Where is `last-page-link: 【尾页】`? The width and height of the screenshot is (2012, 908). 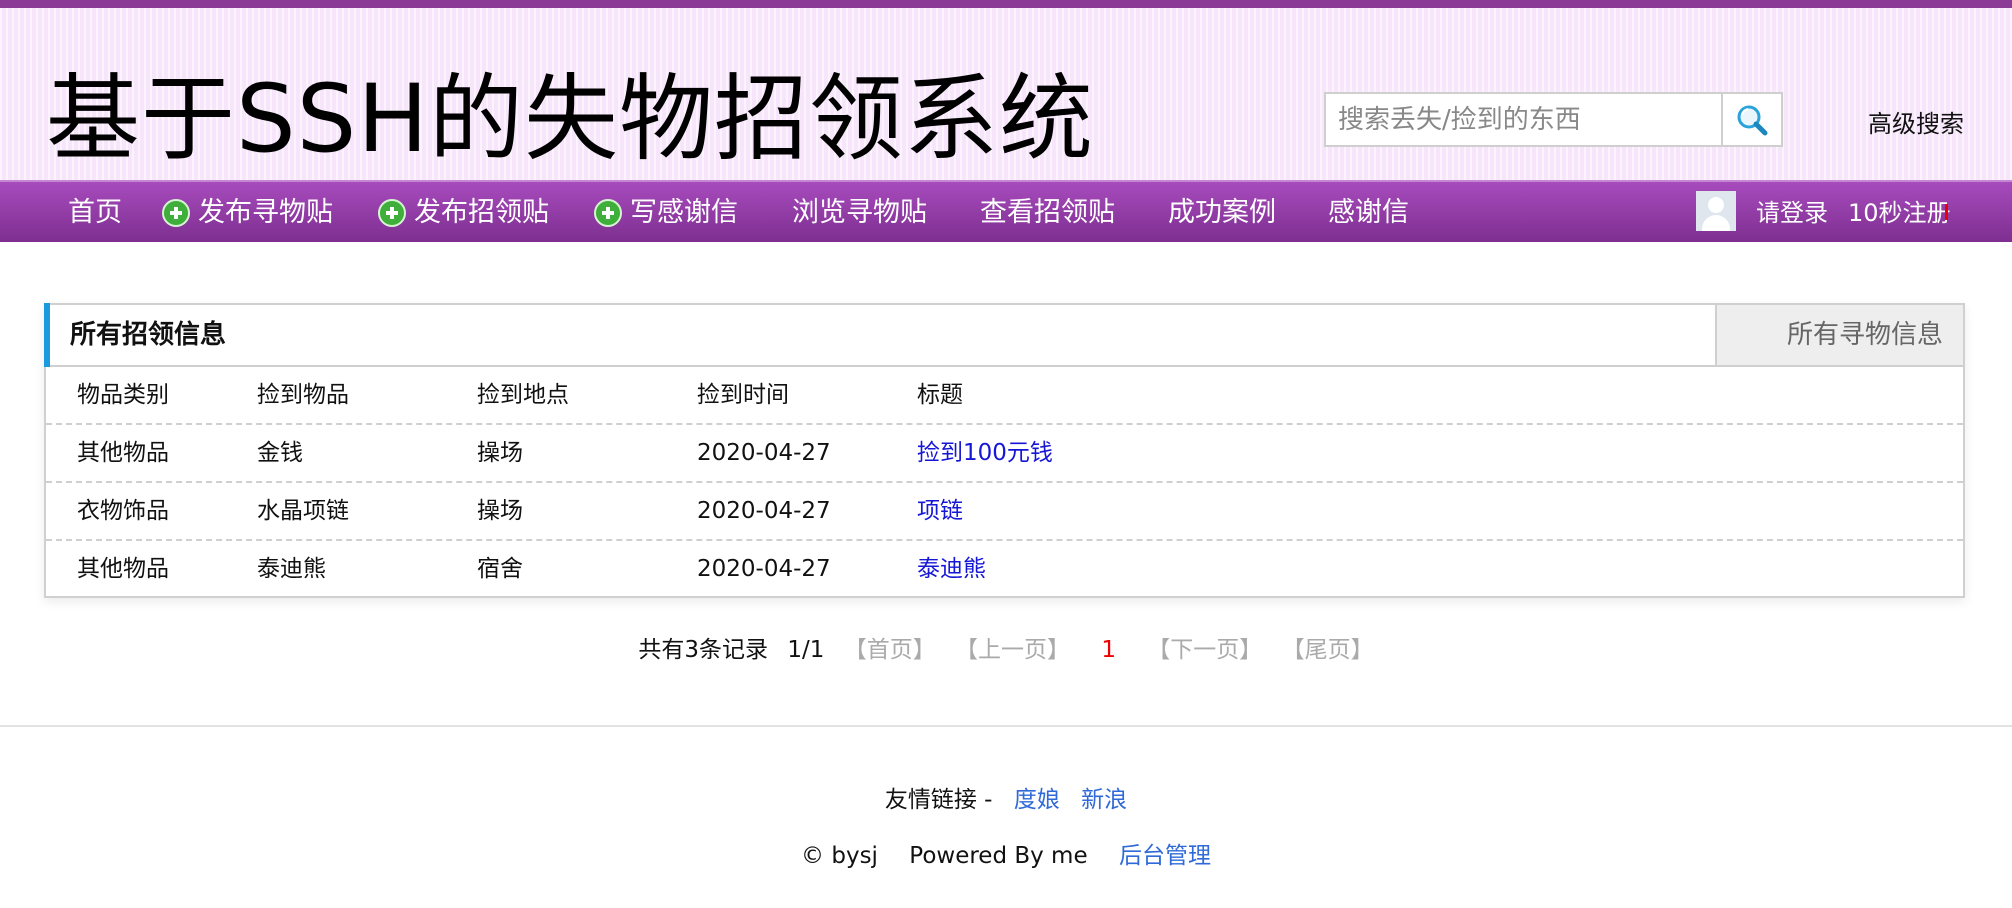 last-page-link: 【尾页】 is located at coordinates (1328, 650).